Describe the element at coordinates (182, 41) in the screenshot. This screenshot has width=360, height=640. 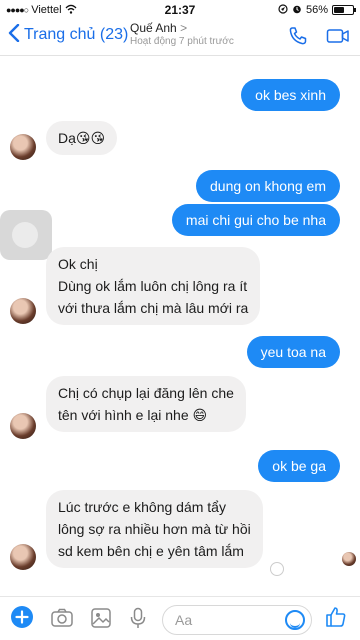
I see `contact-status: Hoạt động 7 phút trước` at that location.